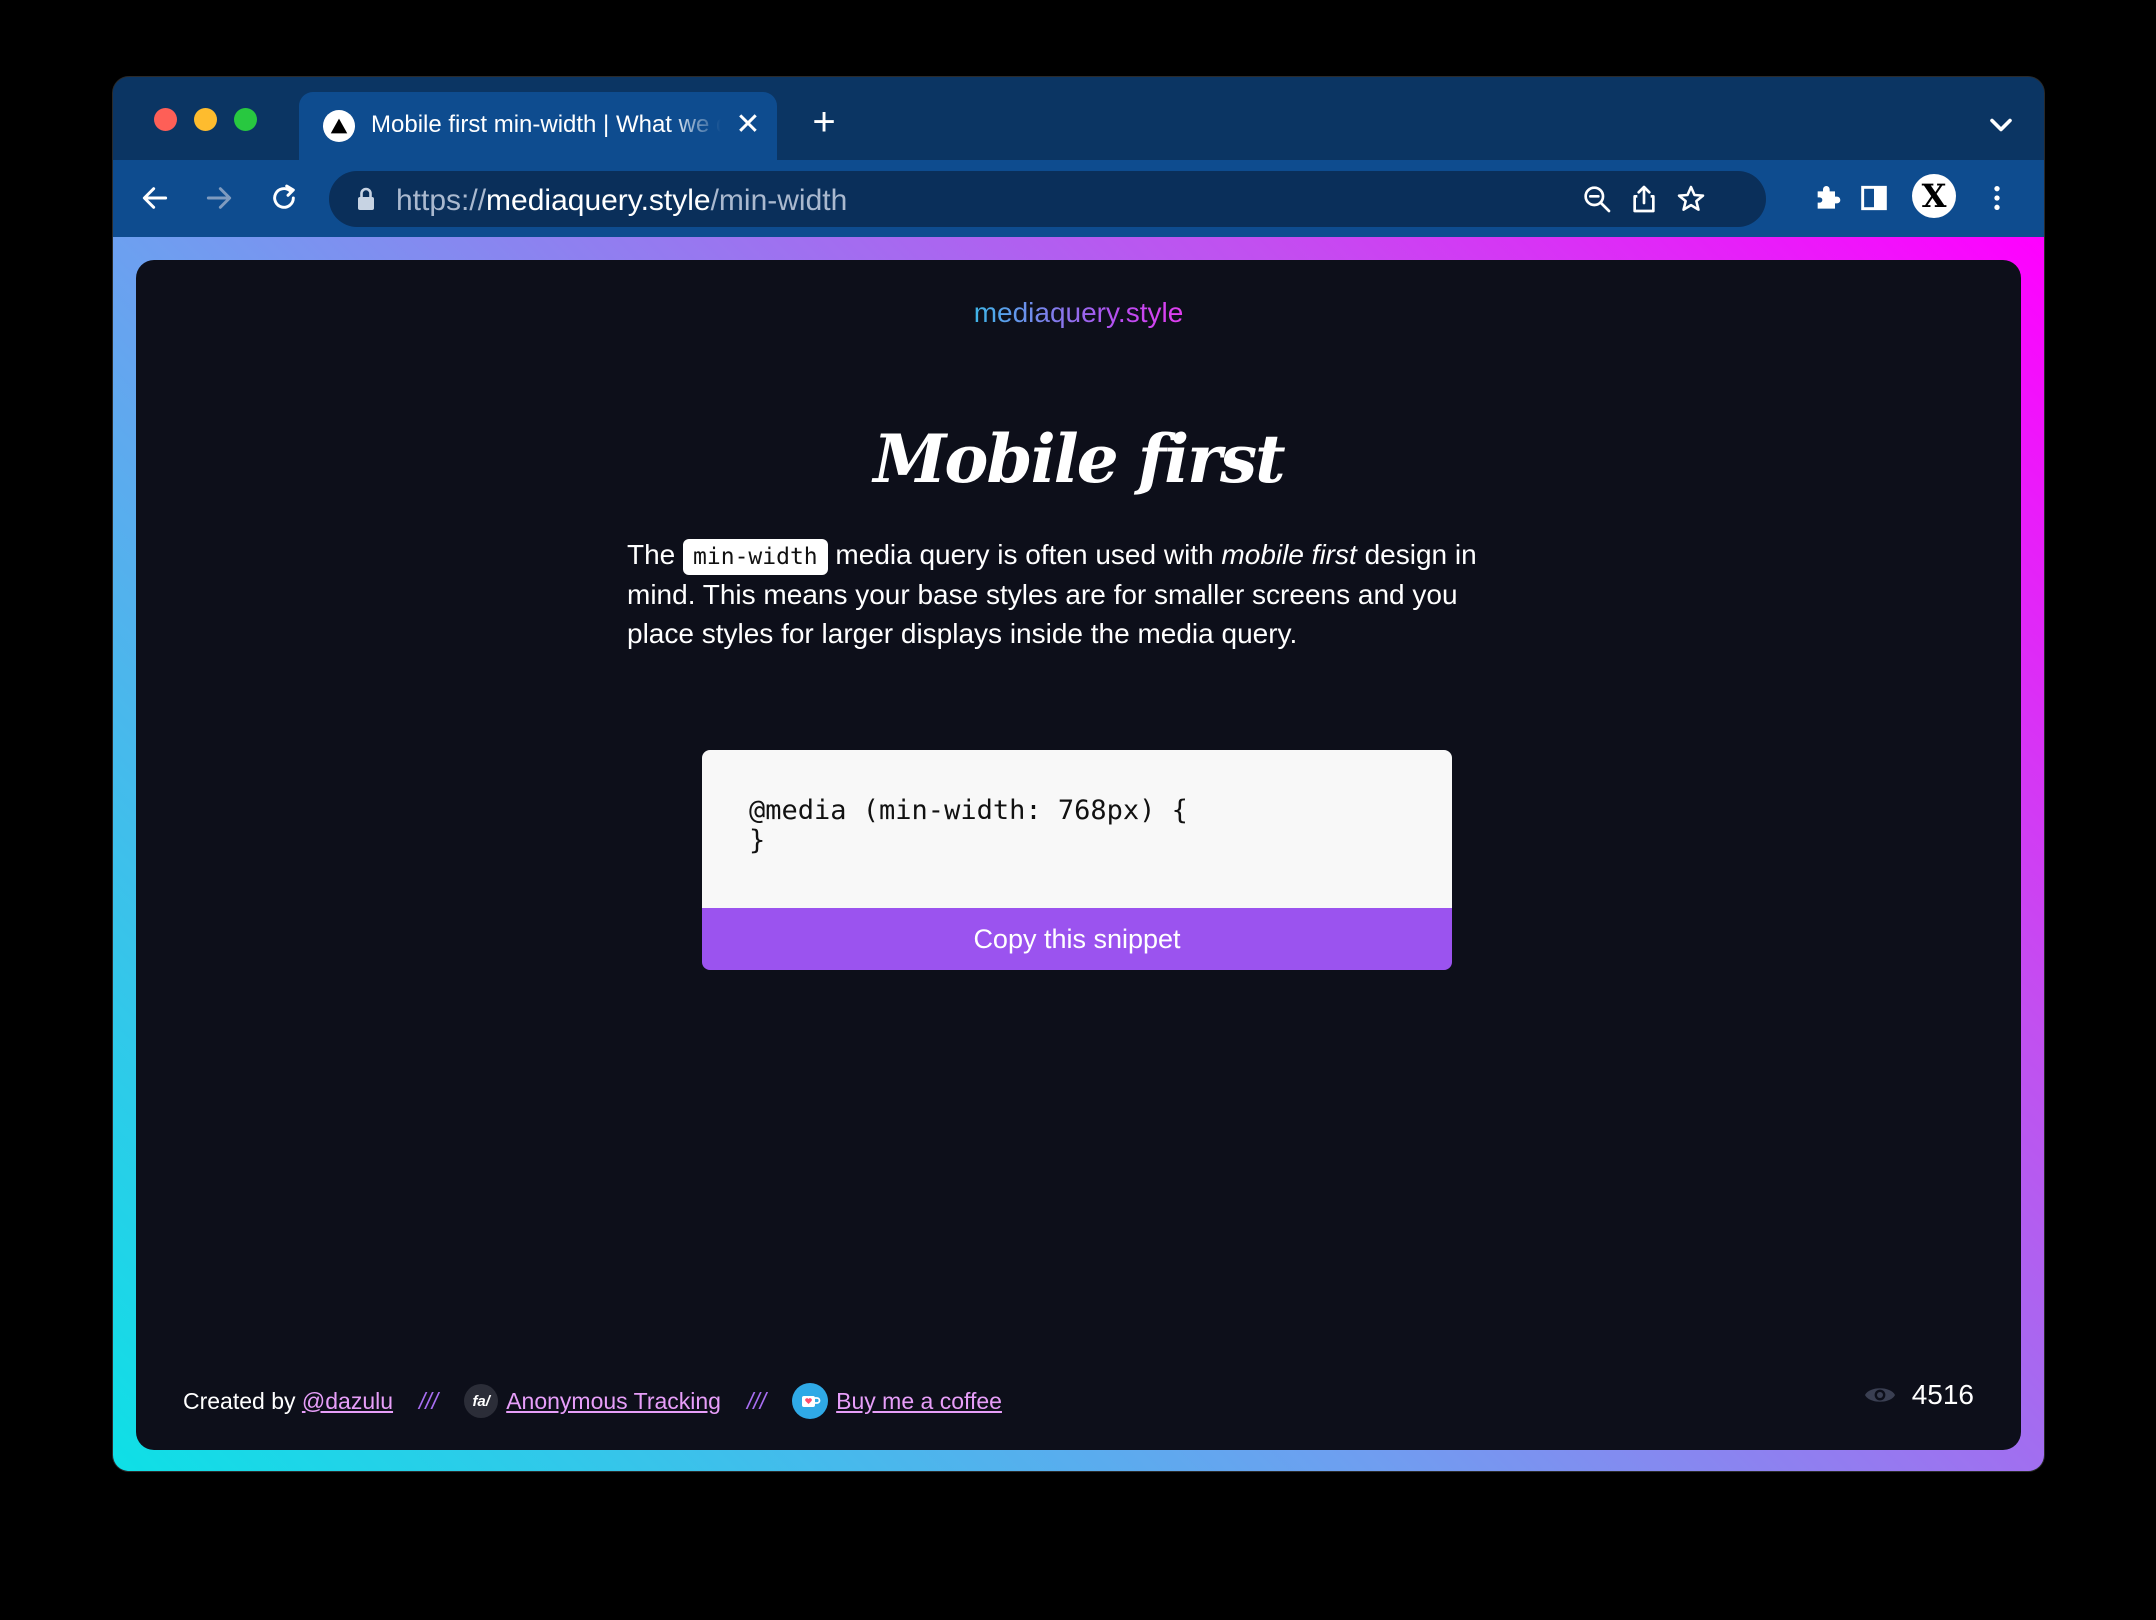  Describe the element at coordinates (245, 119) in the screenshot. I see `zoom-window-button` at that location.